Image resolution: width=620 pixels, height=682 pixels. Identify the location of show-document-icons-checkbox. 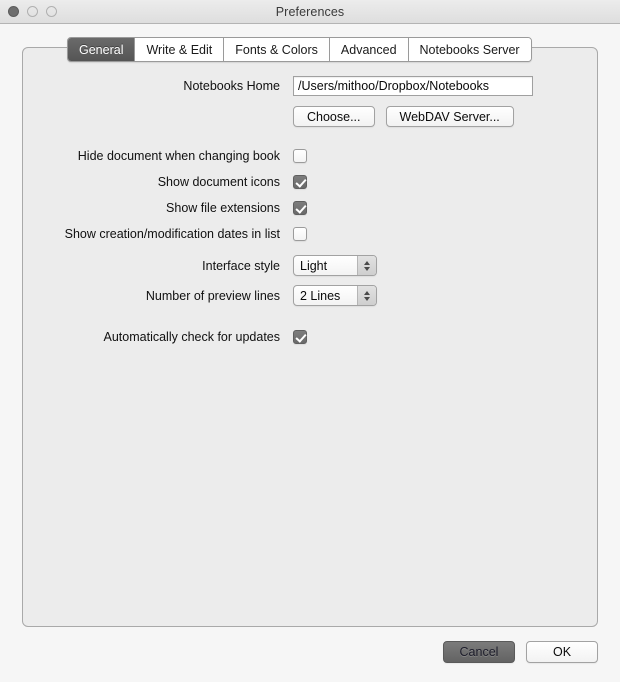
(300, 182).